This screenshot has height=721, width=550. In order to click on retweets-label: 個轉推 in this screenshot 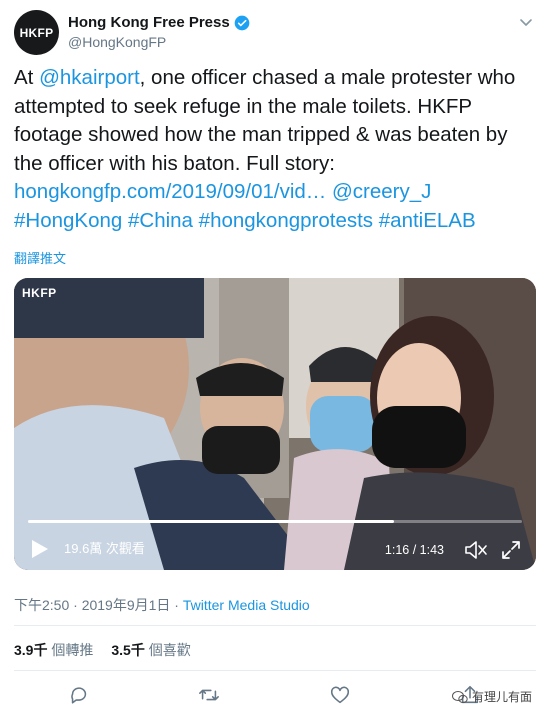, I will do `click(72, 650)`.